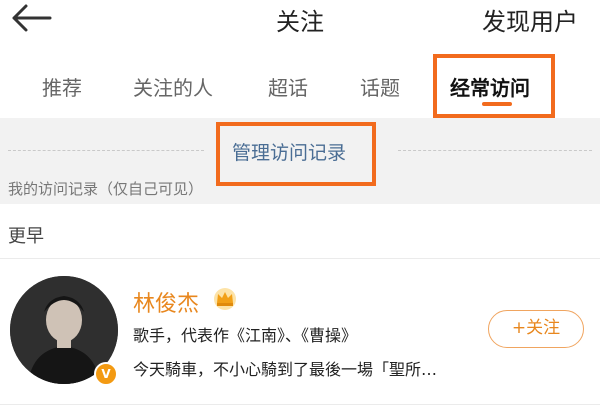 This screenshot has width=600, height=412. I want to click on tab-super-topic: 超话, so click(288, 86).